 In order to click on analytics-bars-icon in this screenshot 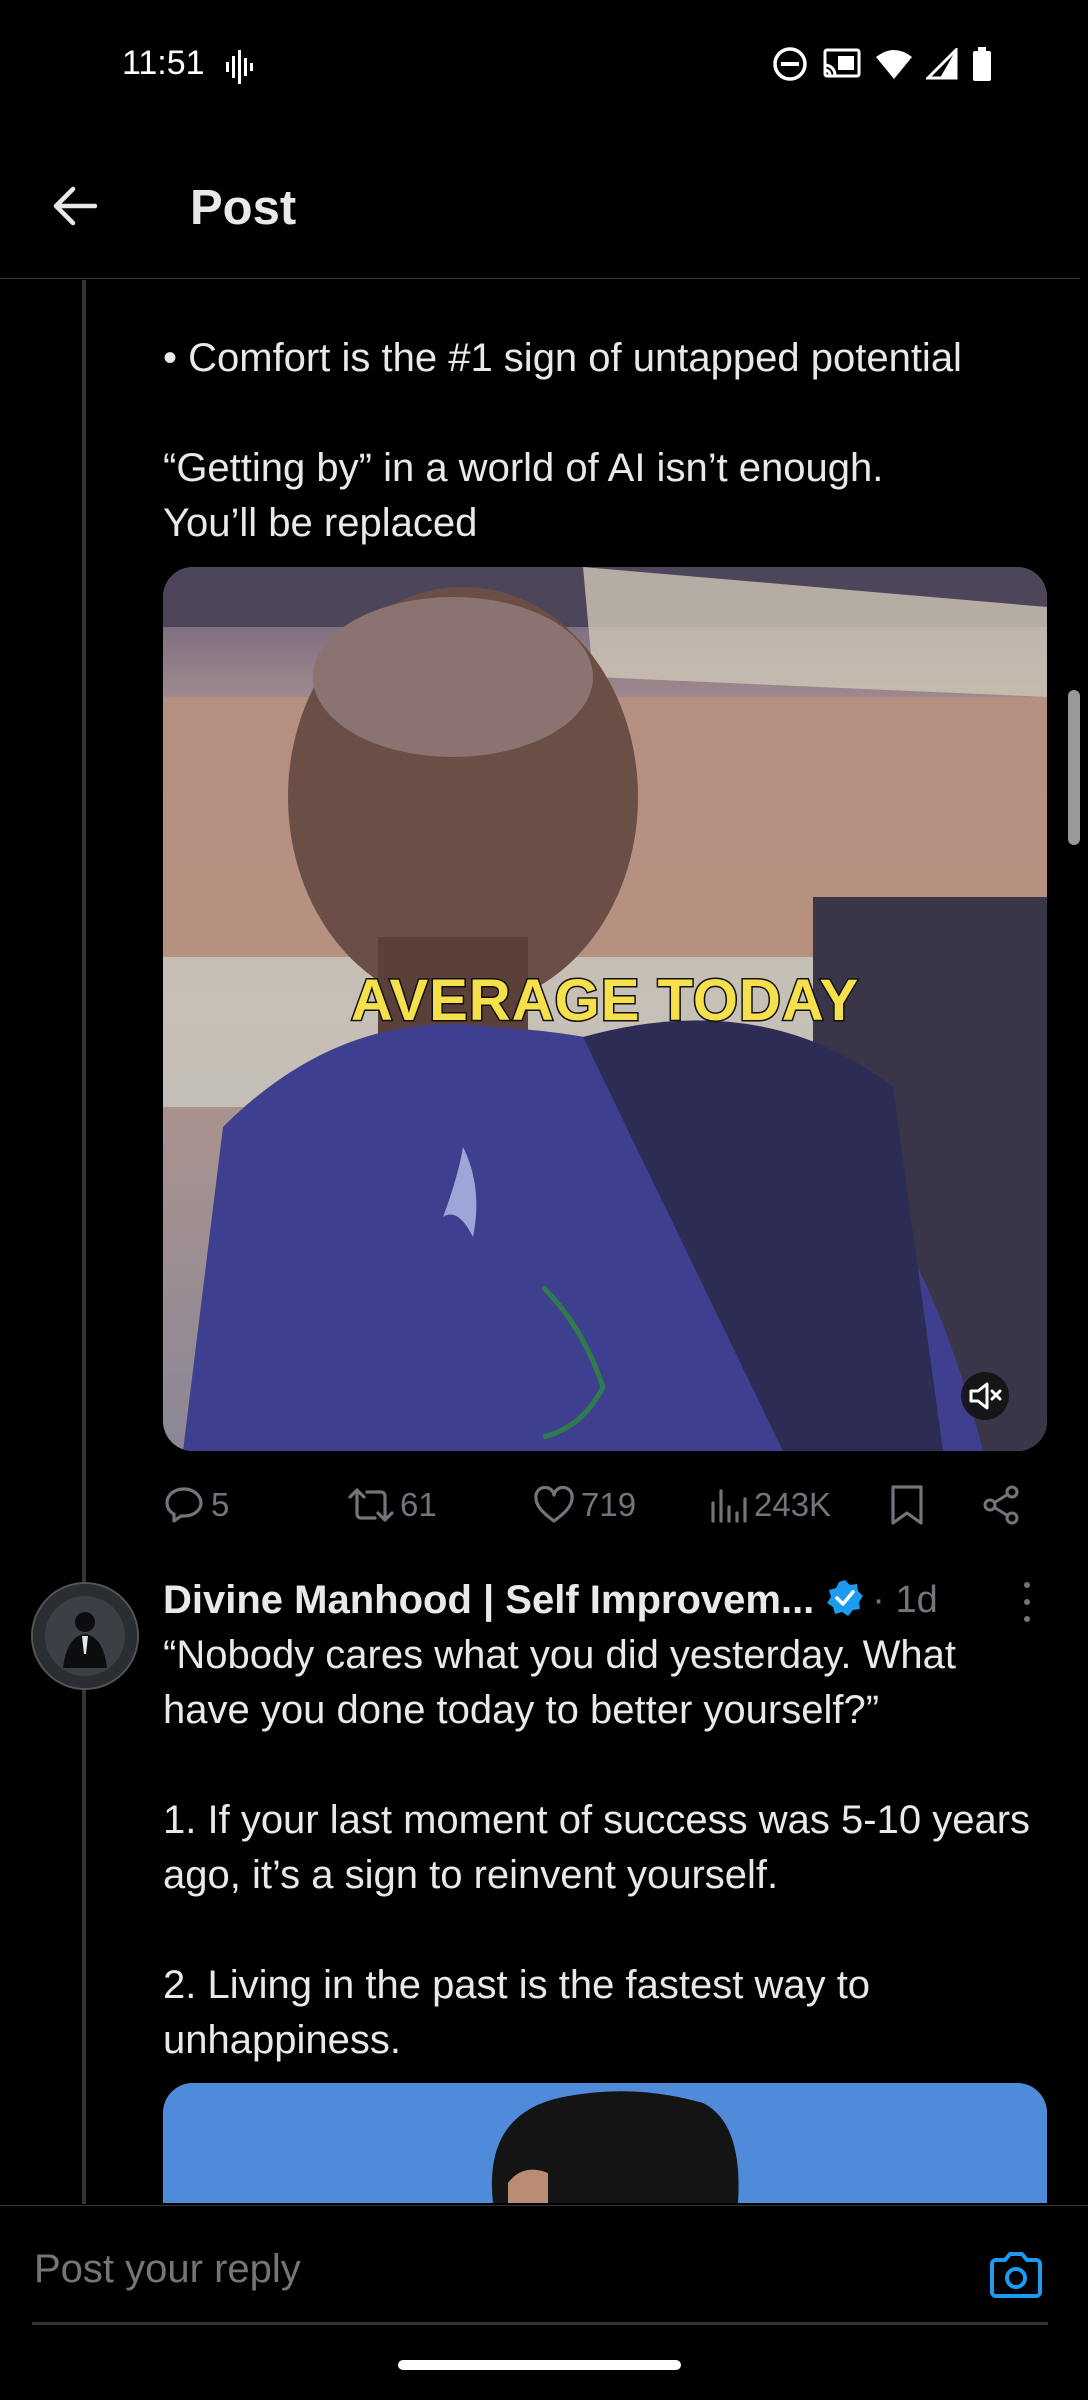, I will do `click(729, 1506)`.